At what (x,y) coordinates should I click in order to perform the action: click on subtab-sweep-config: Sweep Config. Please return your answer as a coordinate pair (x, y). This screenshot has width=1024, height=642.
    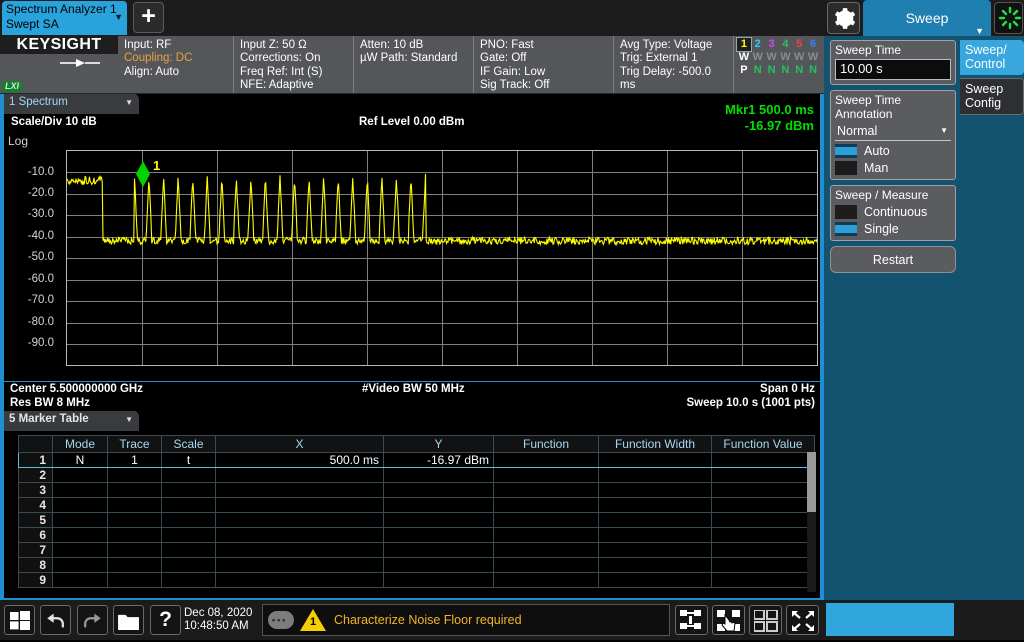
    Looking at the image, I should click on (992, 96).